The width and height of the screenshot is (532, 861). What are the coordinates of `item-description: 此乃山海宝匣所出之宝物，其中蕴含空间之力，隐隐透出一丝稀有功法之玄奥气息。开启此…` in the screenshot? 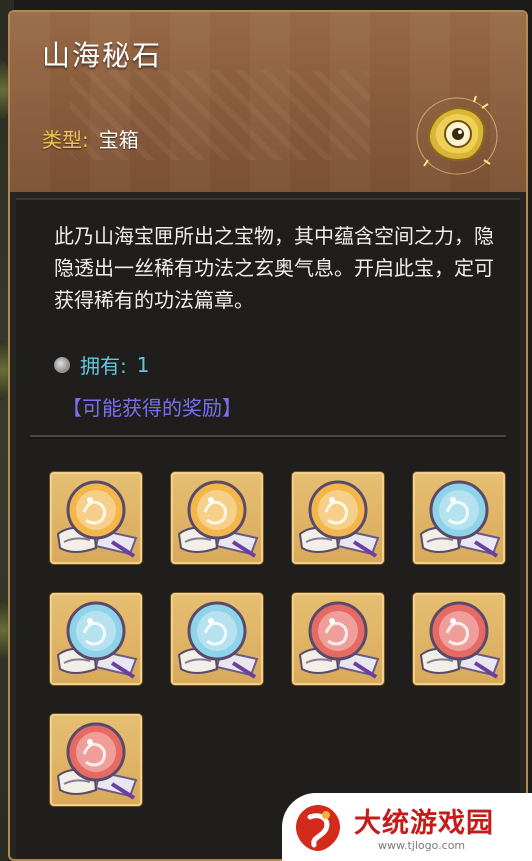 It's located at (274, 268).